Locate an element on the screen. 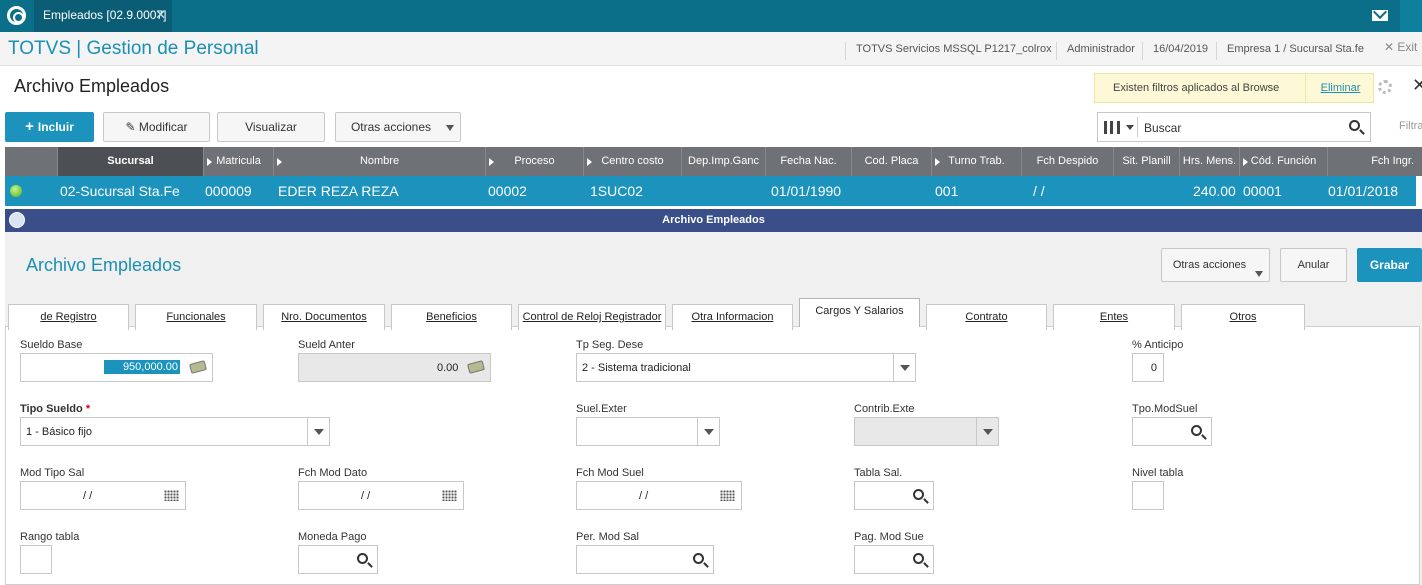 The image size is (1422, 585). column-header: Hrs. Mens. is located at coordinates (1209, 161).